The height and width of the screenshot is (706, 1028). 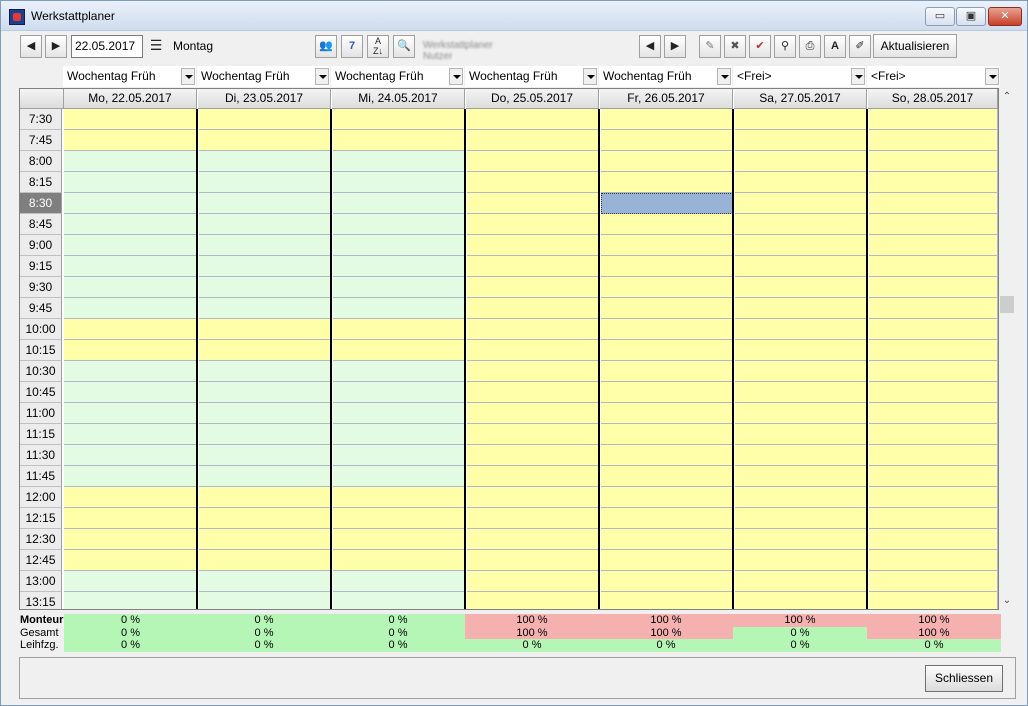 What do you see at coordinates (665, 76) in the screenshot?
I see `shift-select-4: Wochentag Früh` at bounding box center [665, 76].